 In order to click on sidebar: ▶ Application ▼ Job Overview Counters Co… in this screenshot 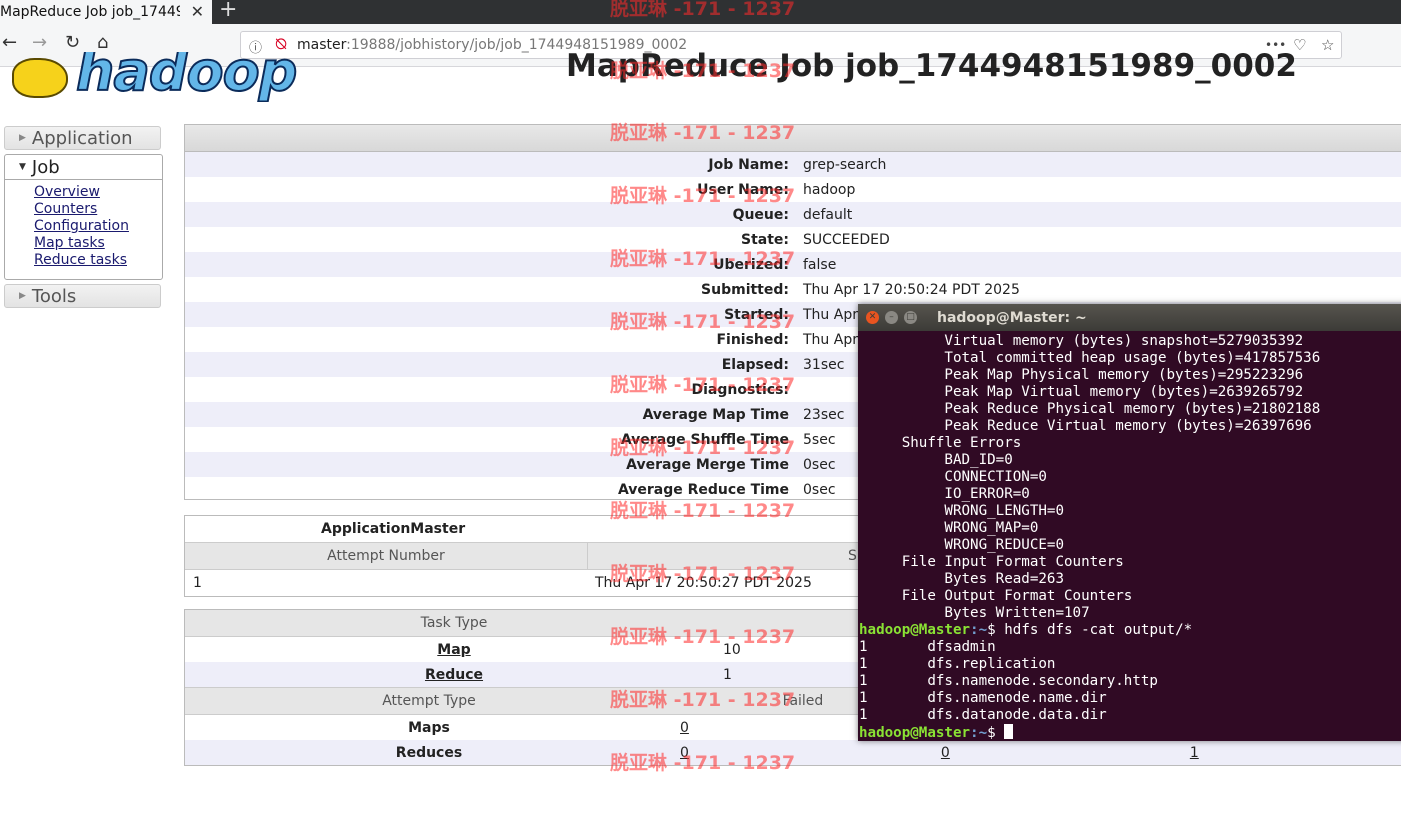, I will do `click(83, 217)`.